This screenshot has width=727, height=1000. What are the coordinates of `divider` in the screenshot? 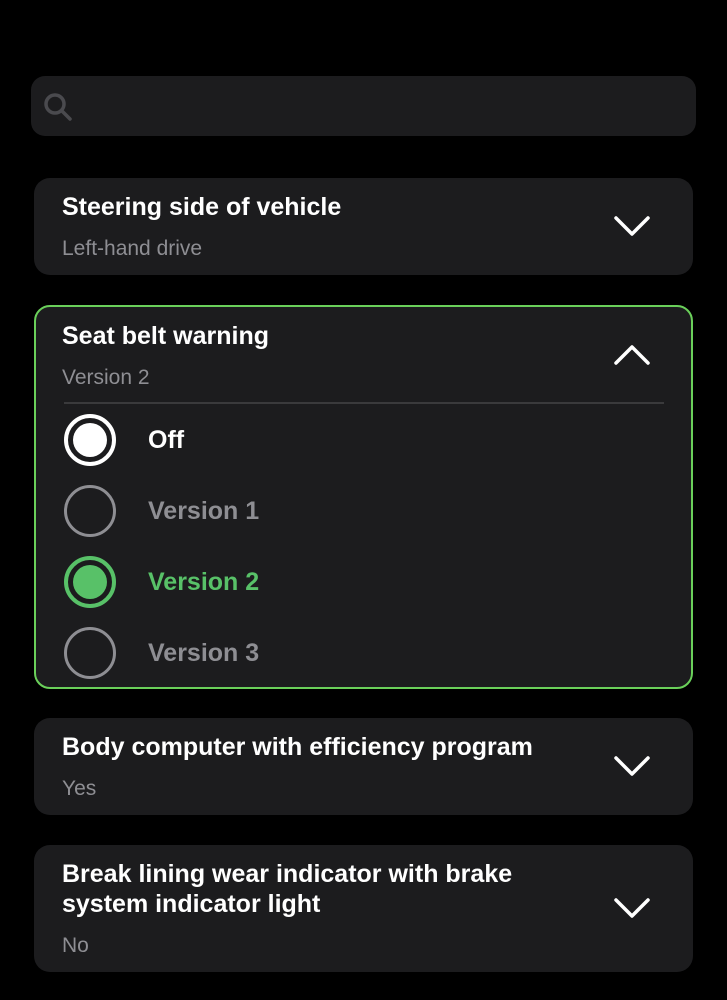 It's located at (364, 403).